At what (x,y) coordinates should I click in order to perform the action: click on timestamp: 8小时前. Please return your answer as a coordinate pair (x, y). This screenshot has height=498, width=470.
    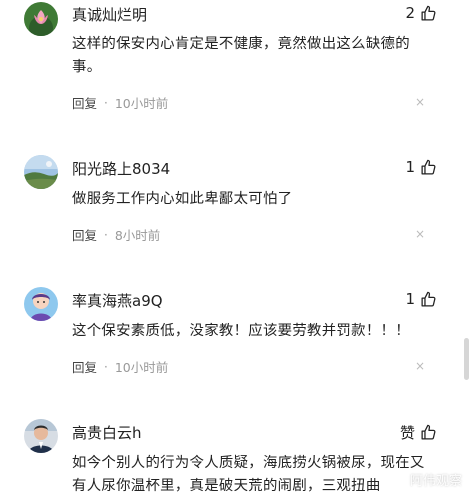
    Looking at the image, I should click on (137, 235).